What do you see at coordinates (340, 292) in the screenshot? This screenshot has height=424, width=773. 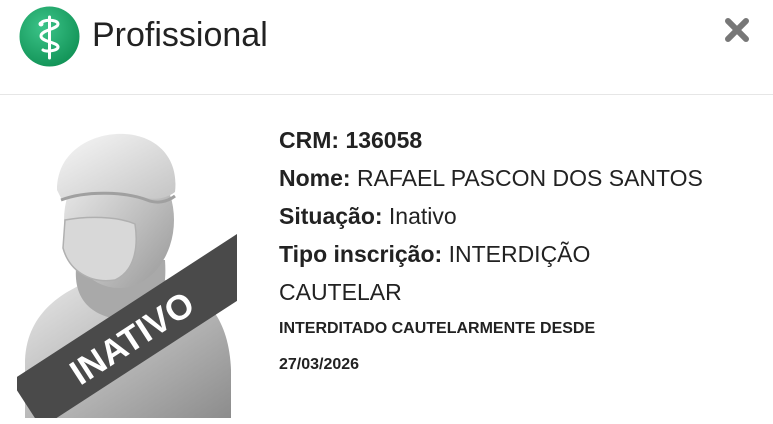 I see `tipo-value-continued: CAUTELAR` at bounding box center [340, 292].